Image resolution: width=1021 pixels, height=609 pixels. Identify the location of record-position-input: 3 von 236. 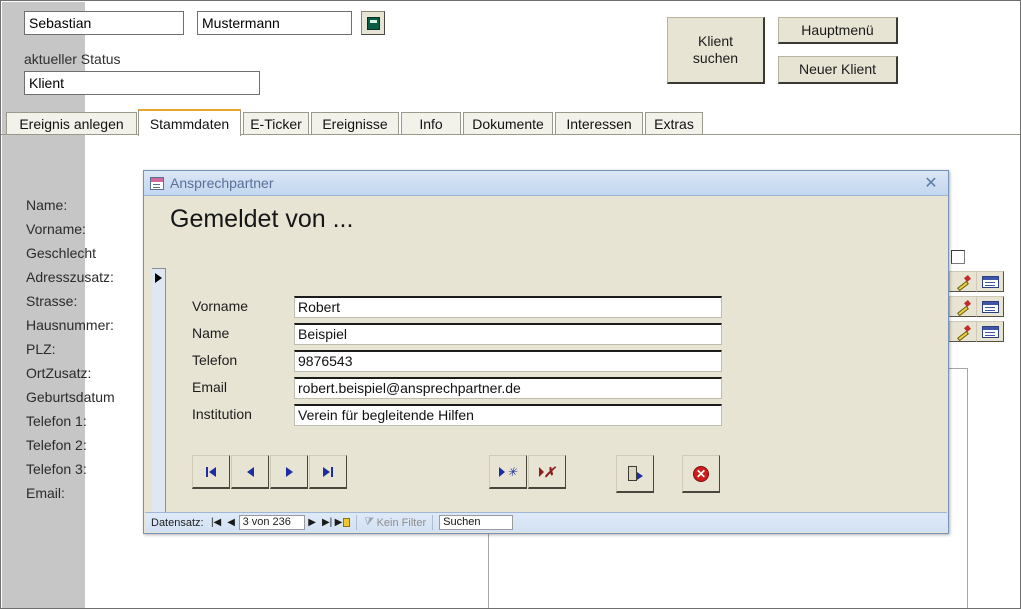
(271, 522).